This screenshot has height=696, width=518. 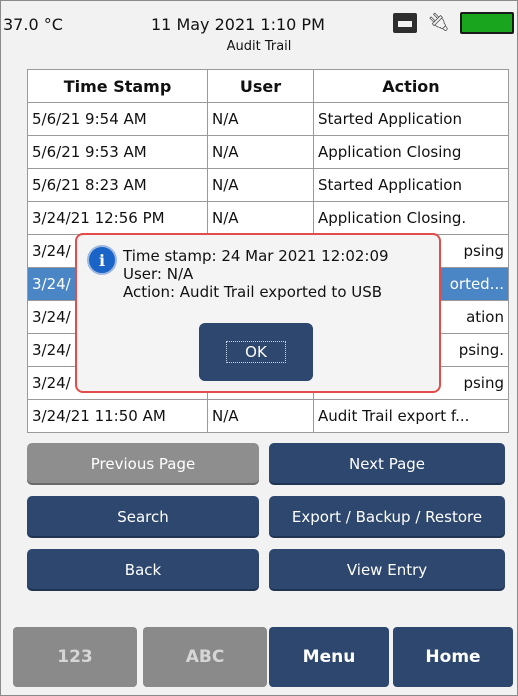 I want to click on ok-button-label: OK, so click(x=256, y=352).